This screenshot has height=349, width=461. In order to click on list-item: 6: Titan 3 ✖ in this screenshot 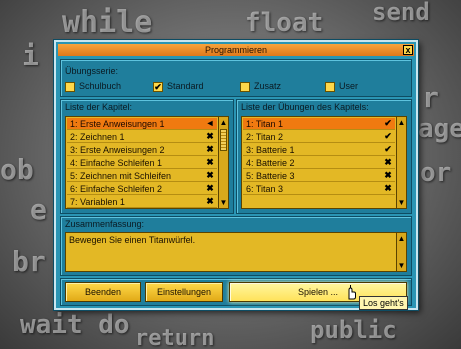, I will do `click(319, 189)`.